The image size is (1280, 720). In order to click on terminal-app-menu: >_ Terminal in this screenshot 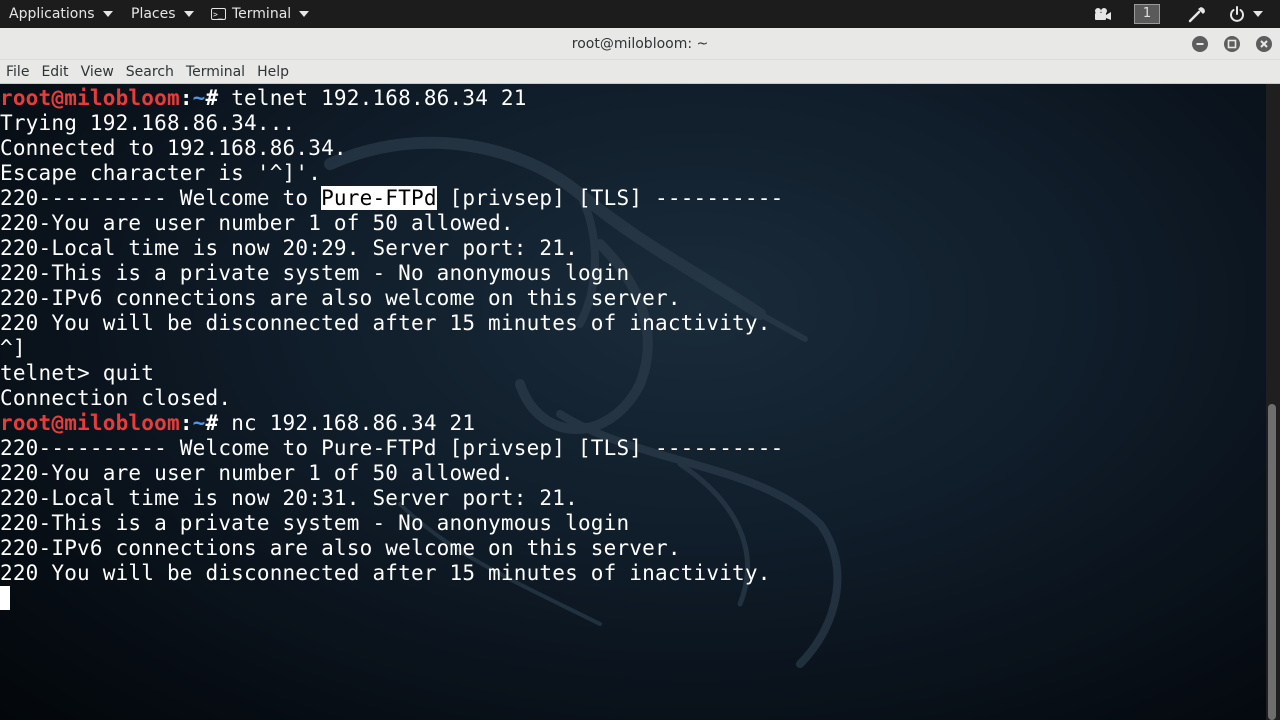, I will do `click(260, 14)`.